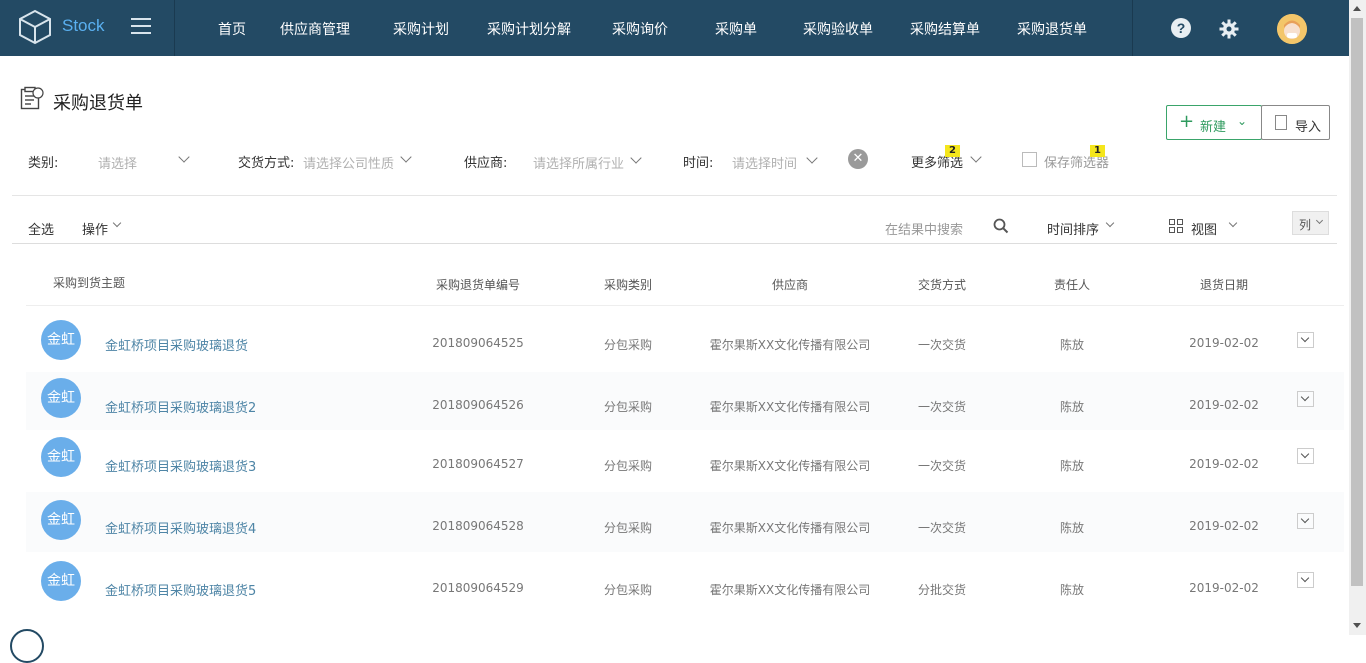  Describe the element at coordinates (348, 162) in the screenshot. I see `delivery-filter-select: 请选择公司性质` at that location.